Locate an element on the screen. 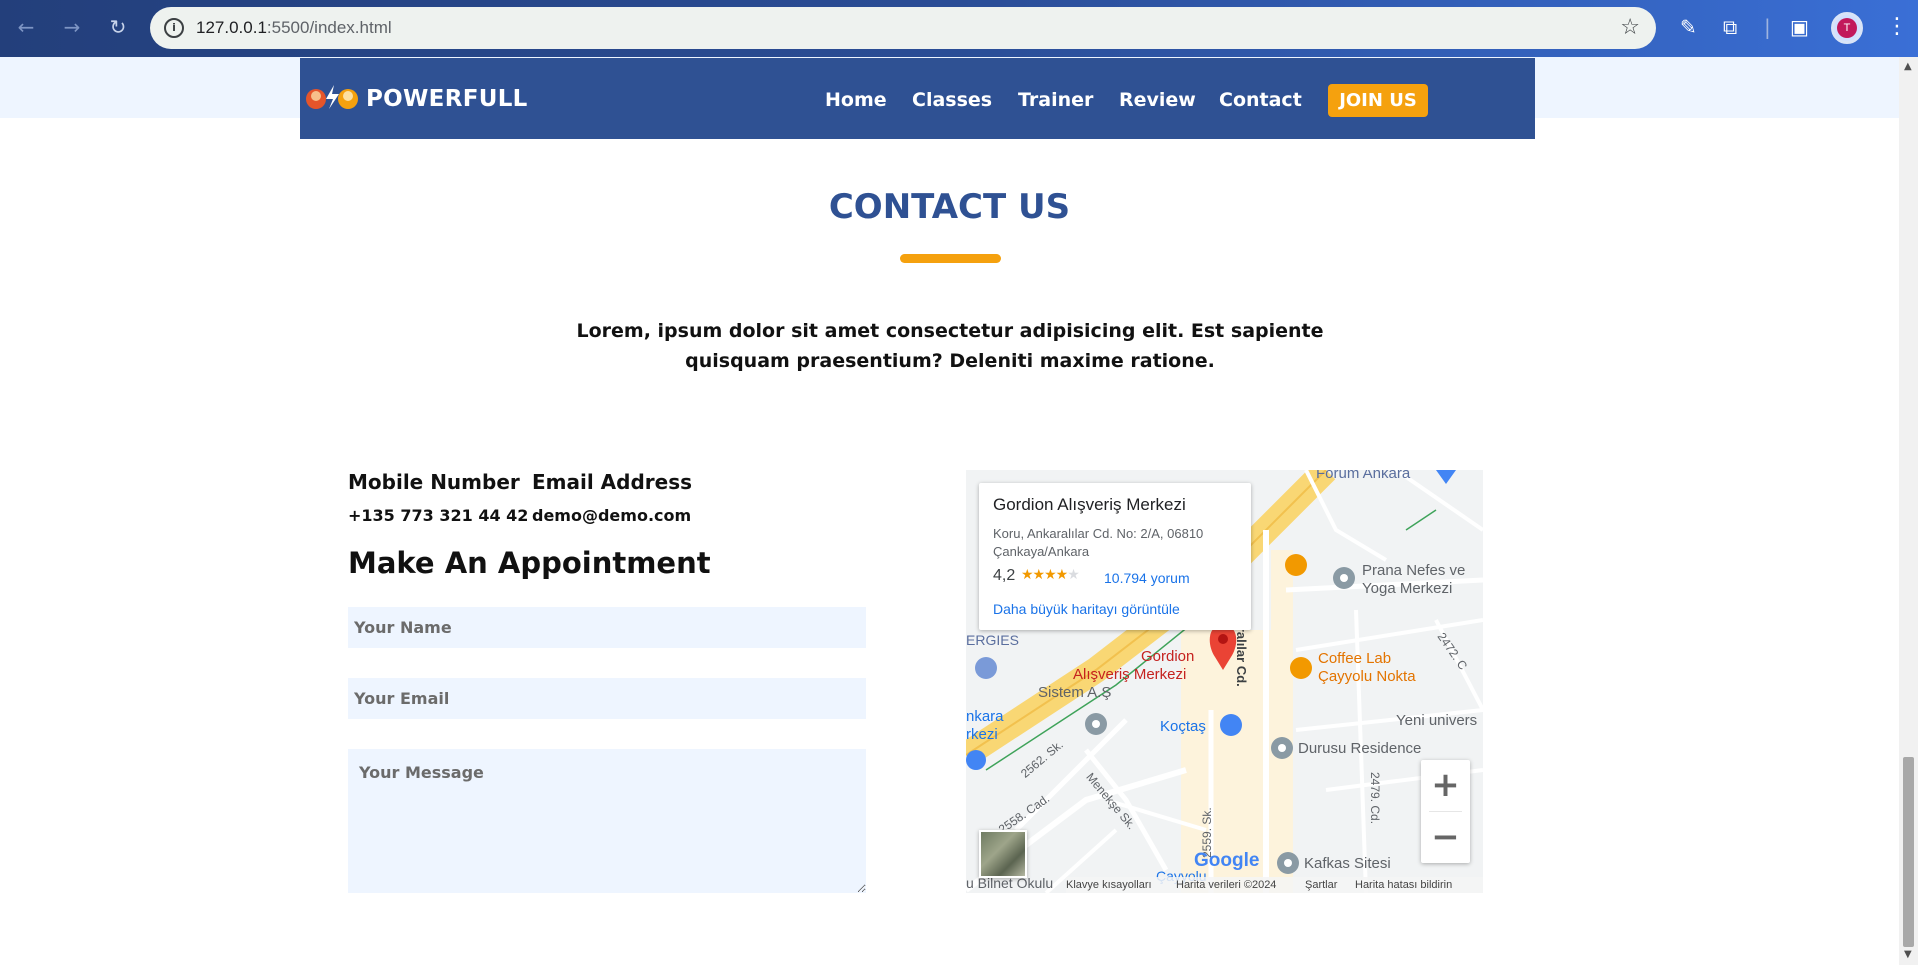  nav-trainer: Trainer is located at coordinates (1055, 100).